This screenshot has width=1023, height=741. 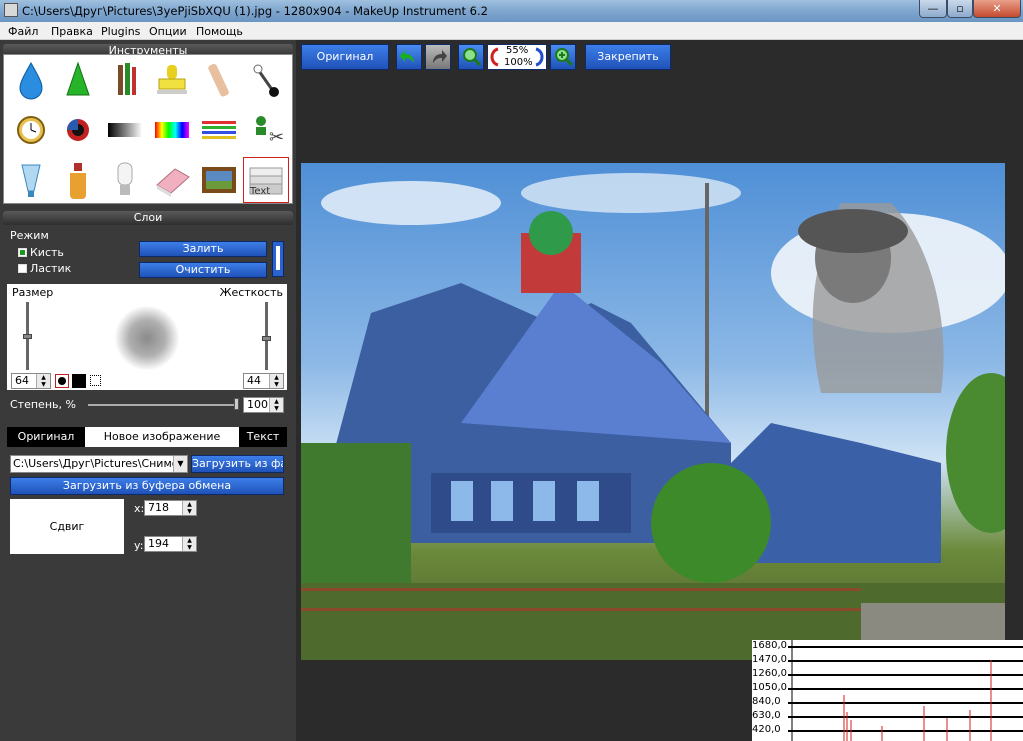 I want to click on eraser-icon, so click(x=173, y=182).